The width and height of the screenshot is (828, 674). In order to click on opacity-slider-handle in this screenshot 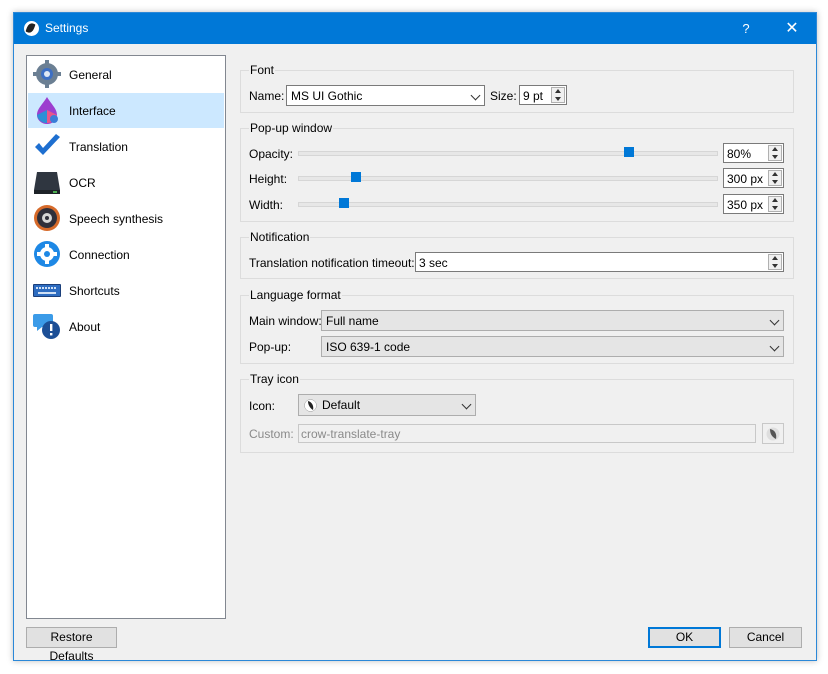, I will do `click(629, 152)`.